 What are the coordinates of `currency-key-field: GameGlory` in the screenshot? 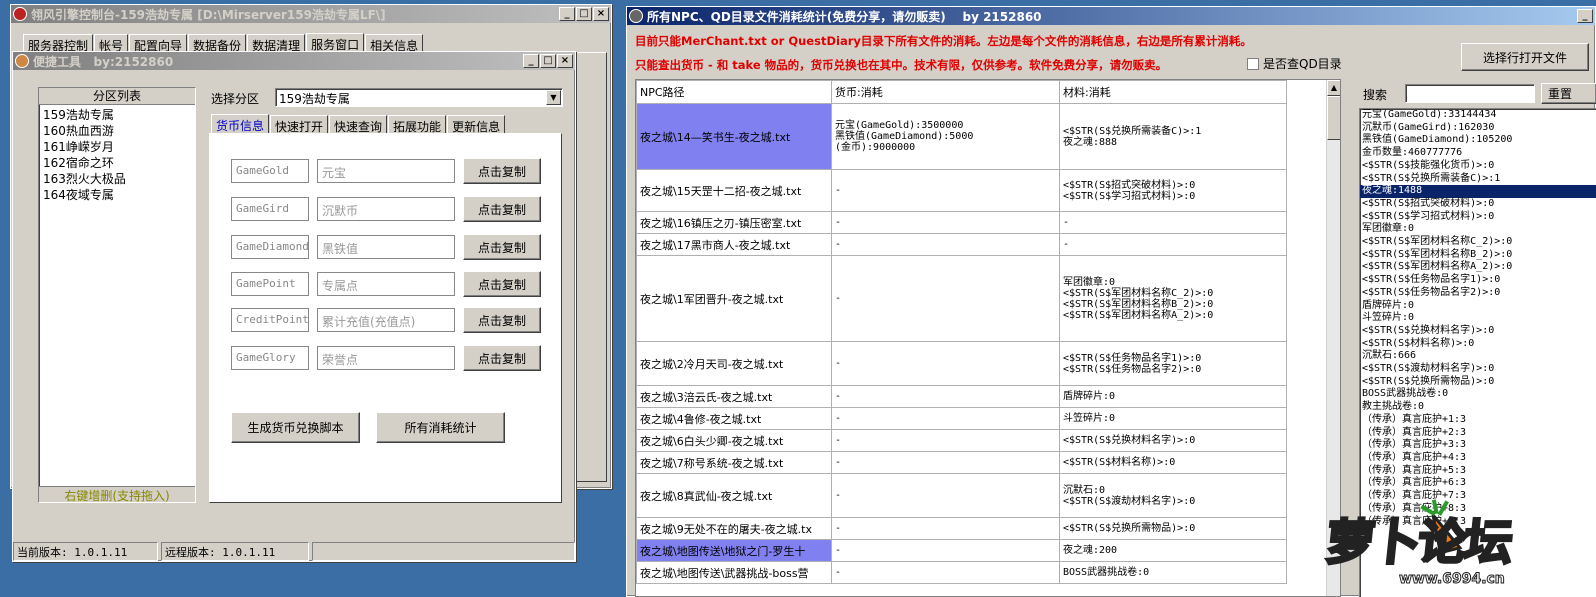 It's located at (270, 358).